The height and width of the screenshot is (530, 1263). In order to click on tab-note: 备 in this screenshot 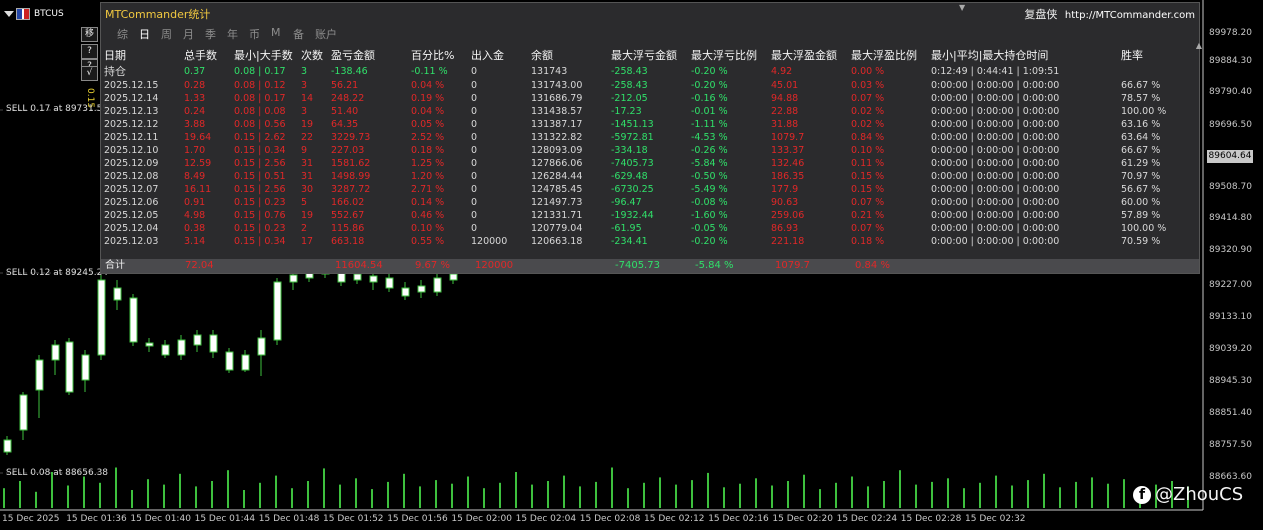, I will do `click(304, 34)`.